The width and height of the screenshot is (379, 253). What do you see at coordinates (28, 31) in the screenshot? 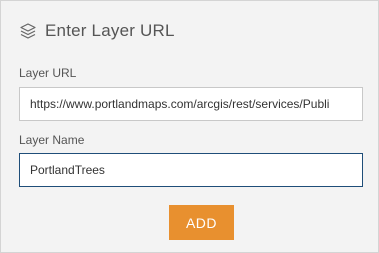
I see `layers-icon` at bounding box center [28, 31].